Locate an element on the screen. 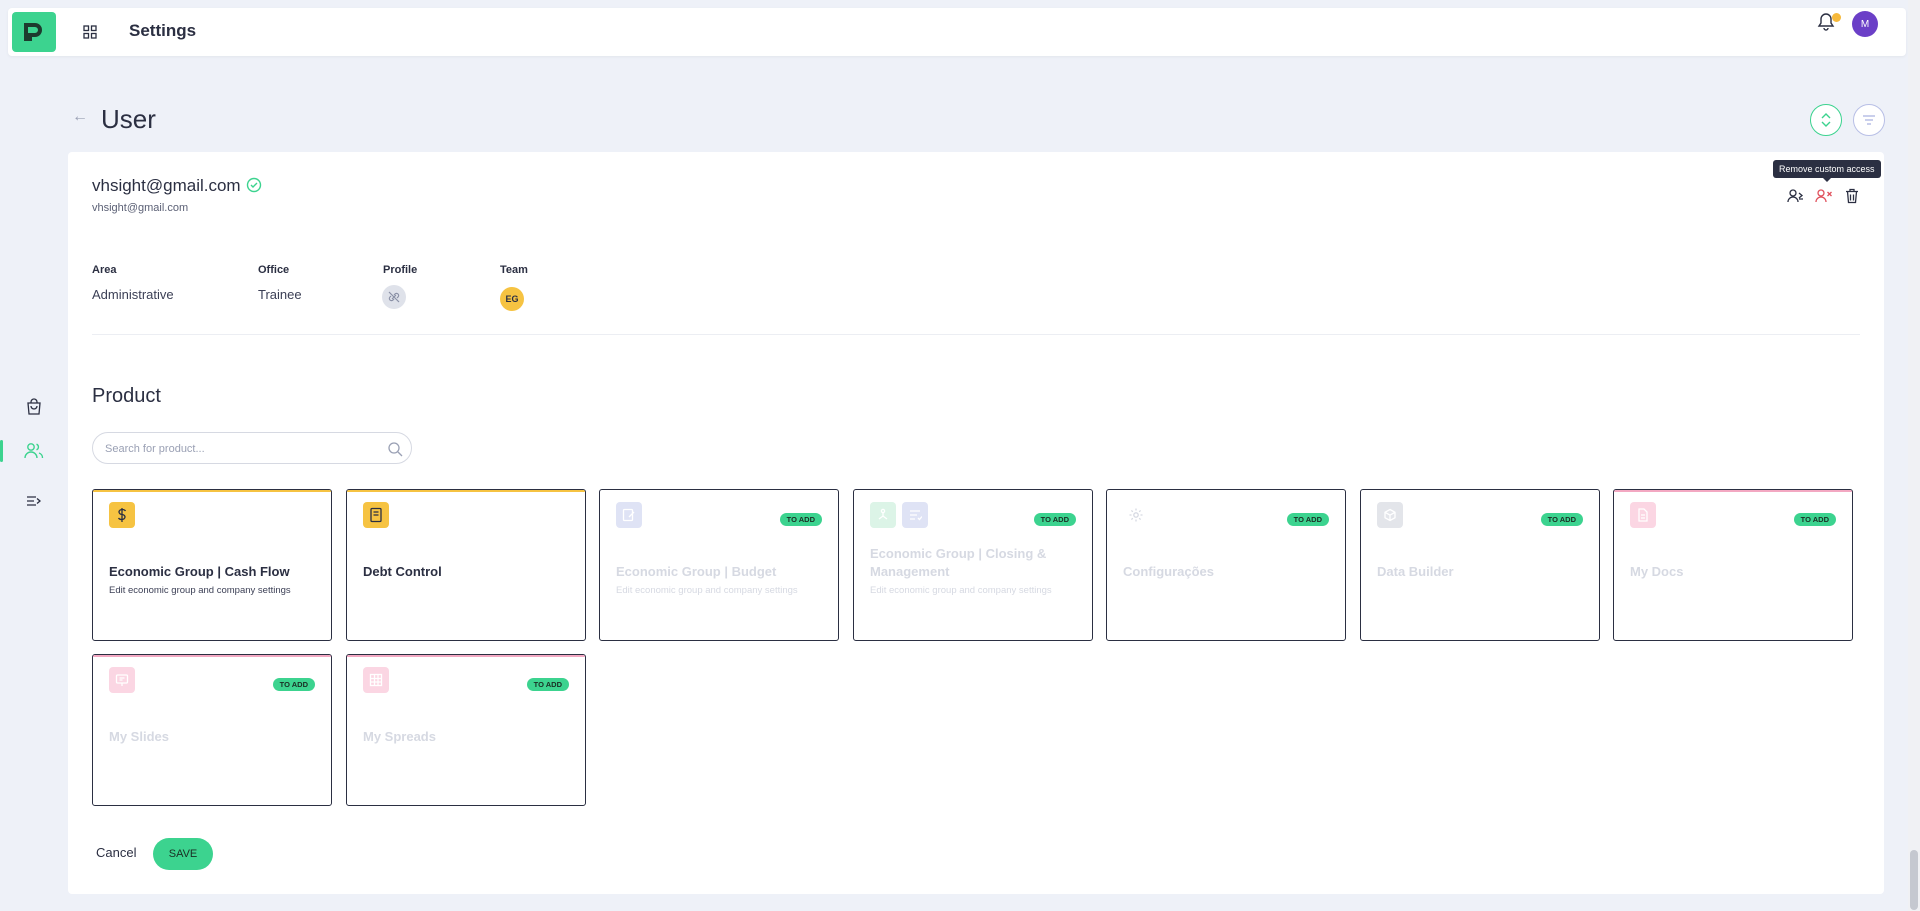 This screenshot has width=1920, height=911. org-chart-icon is located at coordinates (883, 515).